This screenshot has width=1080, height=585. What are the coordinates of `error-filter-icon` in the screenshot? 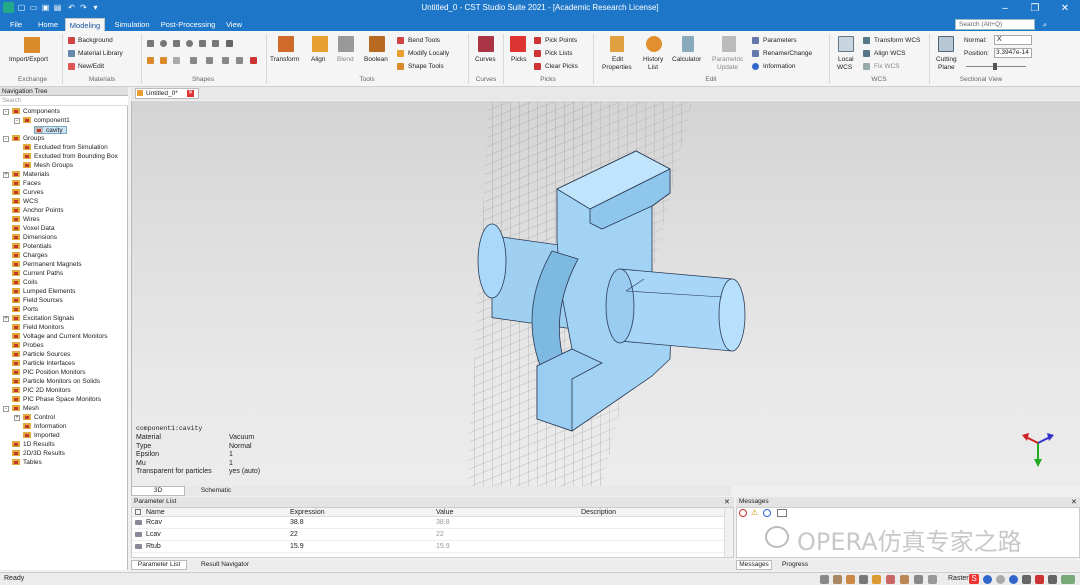 It's located at (743, 513).